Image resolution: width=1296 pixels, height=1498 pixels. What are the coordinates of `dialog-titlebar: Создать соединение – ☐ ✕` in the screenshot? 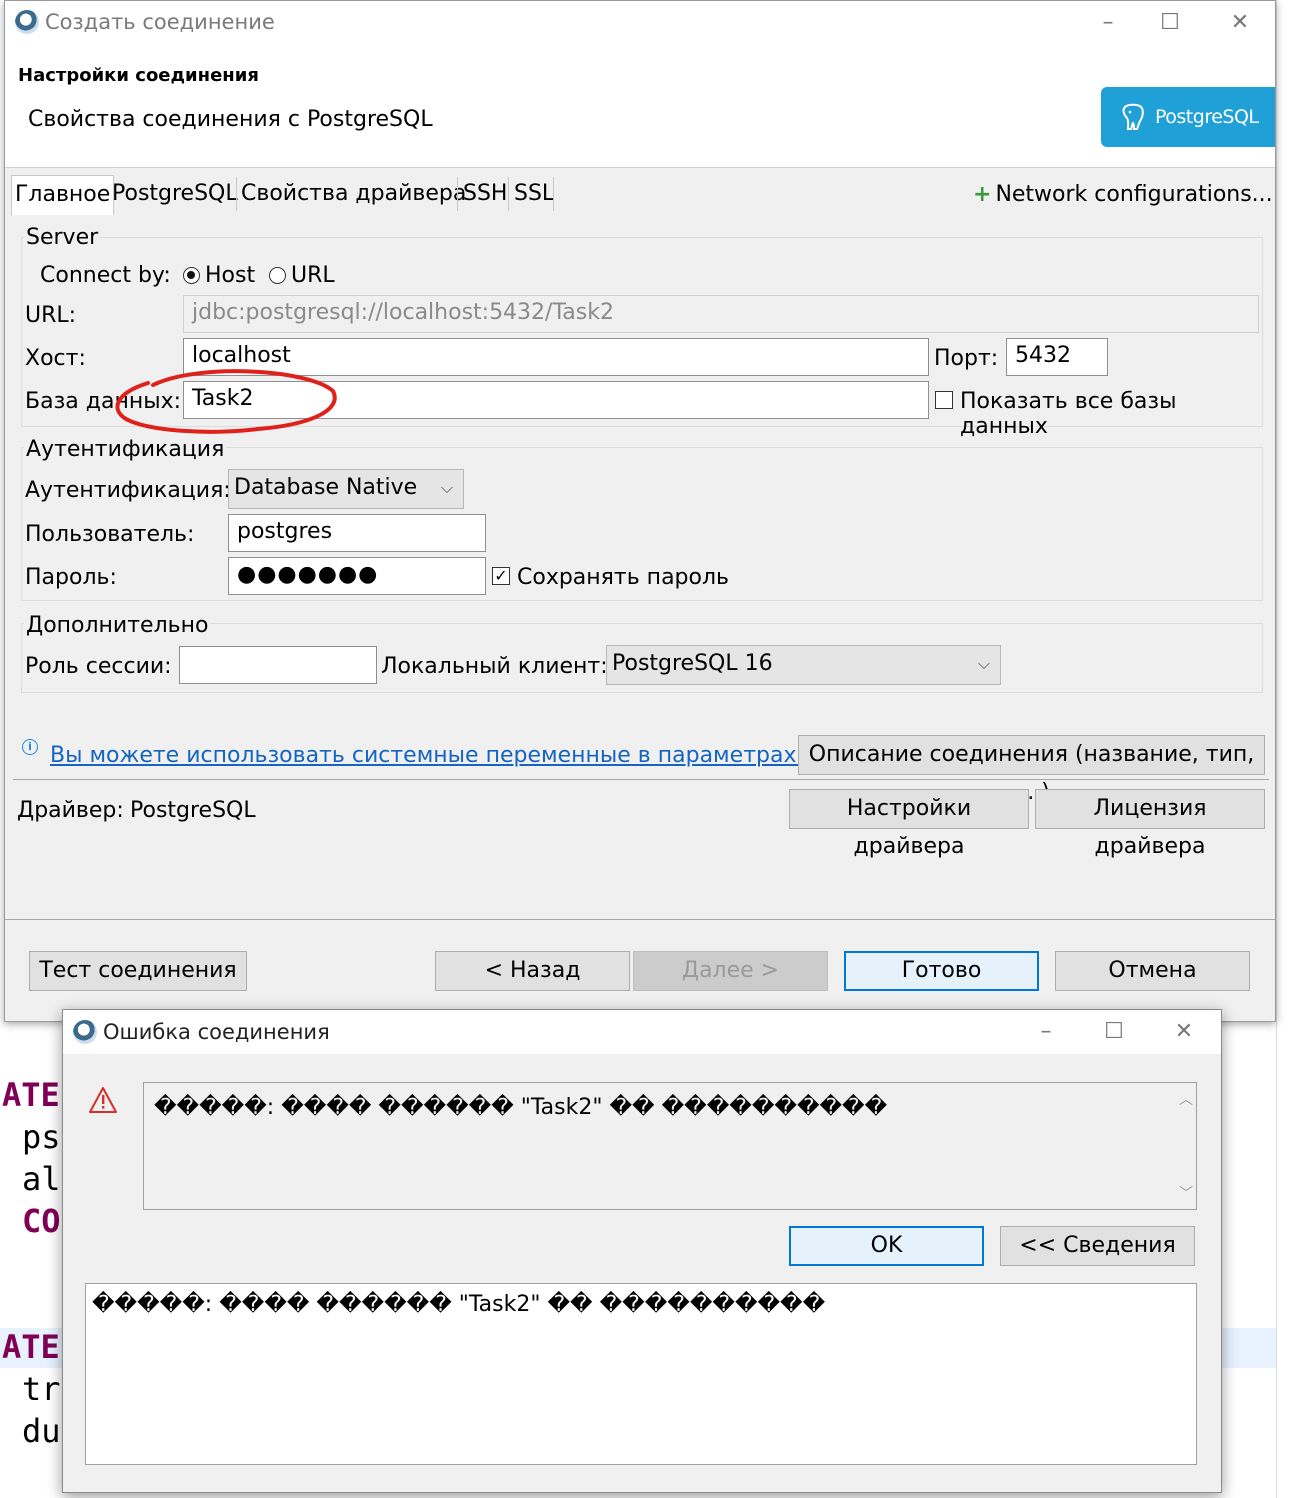 It's located at (640, 23).